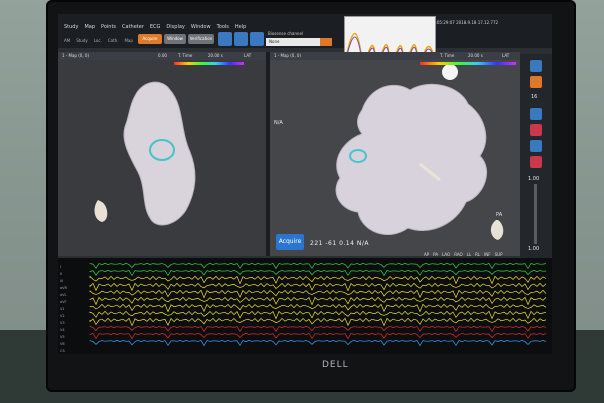 The image size is (604, 403). I want to click on view-pa-button: PA, so click(435, 254).